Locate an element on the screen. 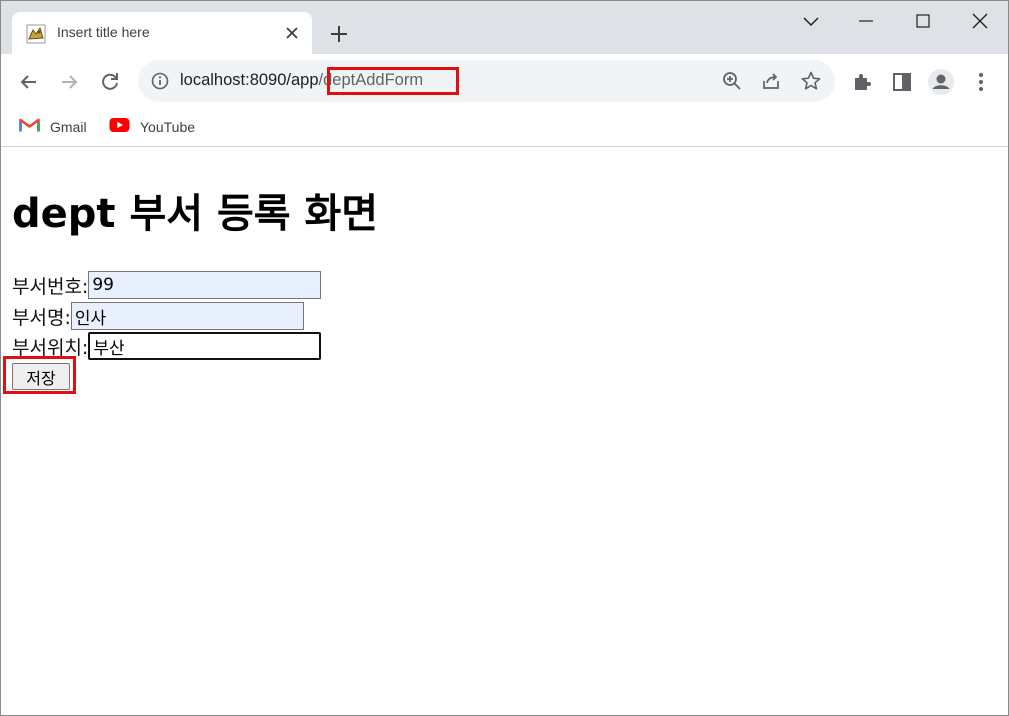 This screenshot has height=716, width=1009. bookmark-label: Gmail is located at coordinates (68, 127).